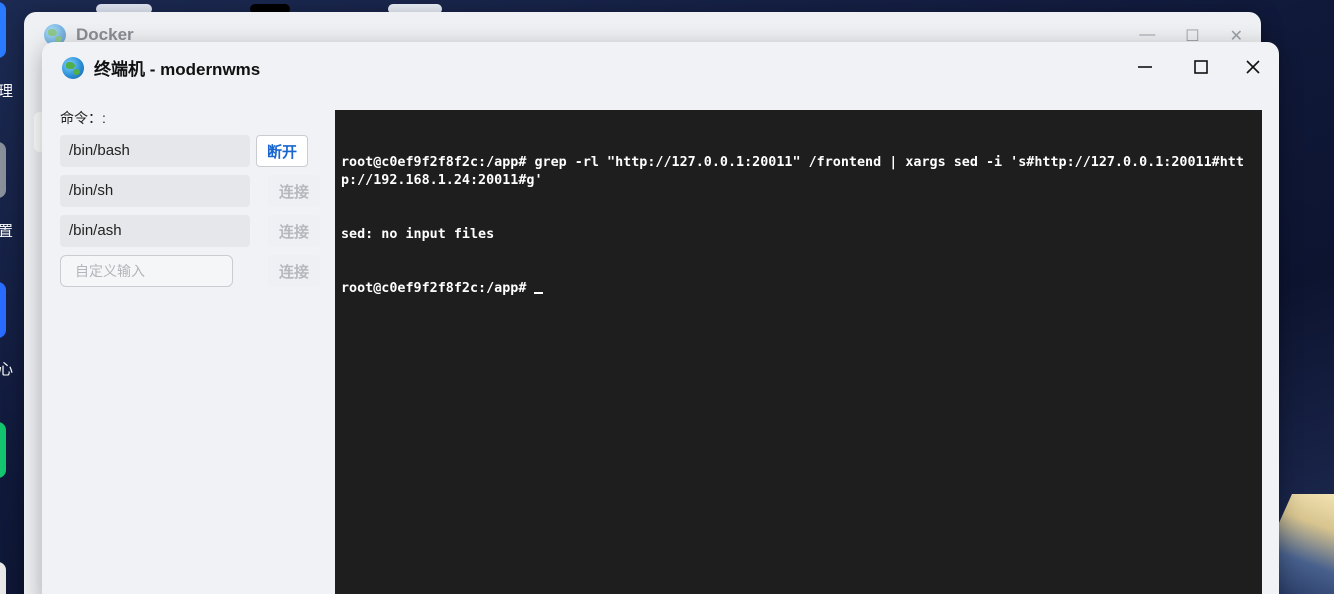 The width and height of the screenshot is (1334, 594). Describe the element at coordinates (146, 271) in the screenshot. I see `custom-command-input` at that location.